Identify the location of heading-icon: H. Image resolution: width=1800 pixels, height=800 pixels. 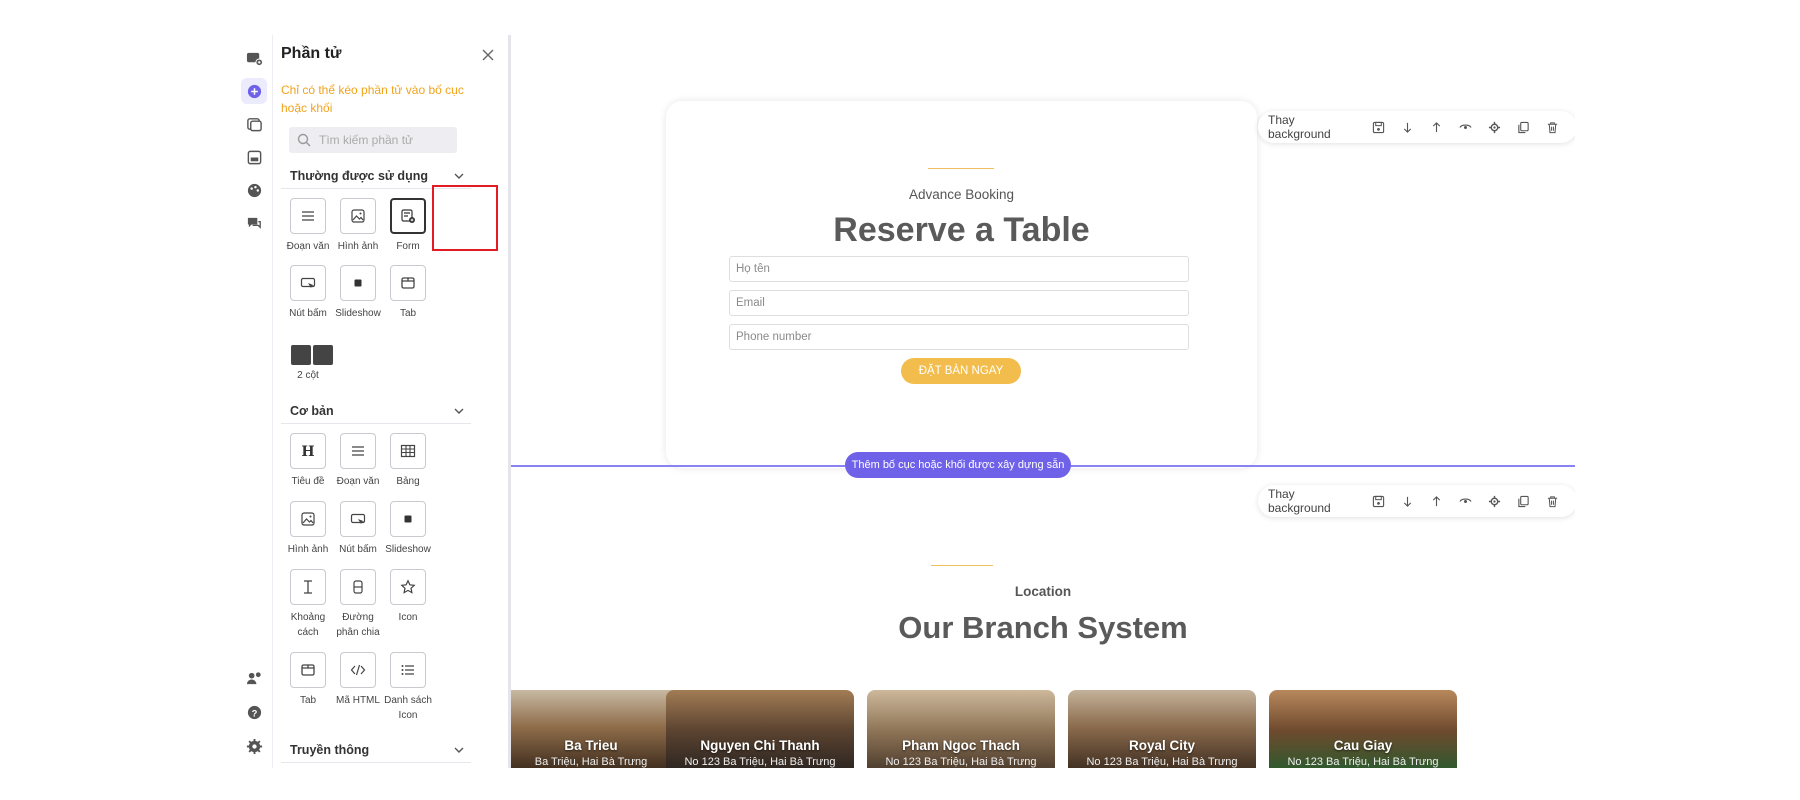
(307, 451).